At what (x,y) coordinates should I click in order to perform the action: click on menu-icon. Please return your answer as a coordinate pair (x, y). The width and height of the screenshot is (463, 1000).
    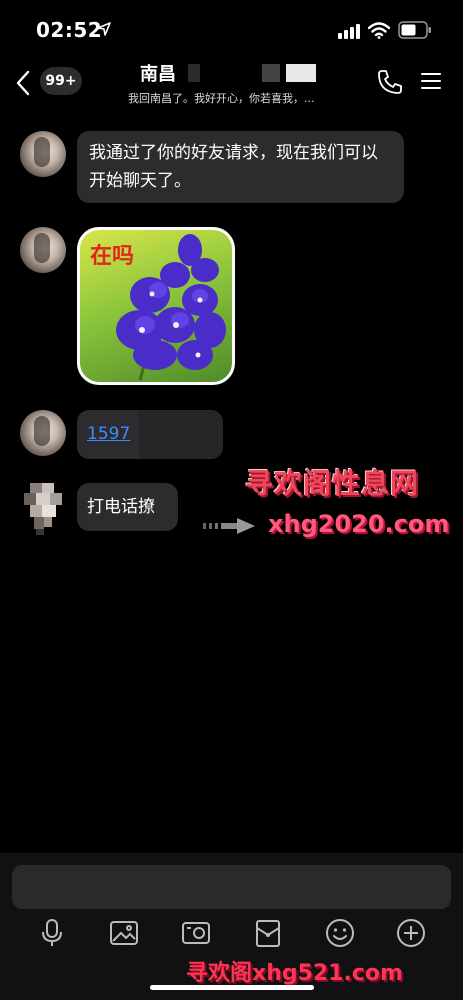
    Looking at the image, I should click on (431, 81).